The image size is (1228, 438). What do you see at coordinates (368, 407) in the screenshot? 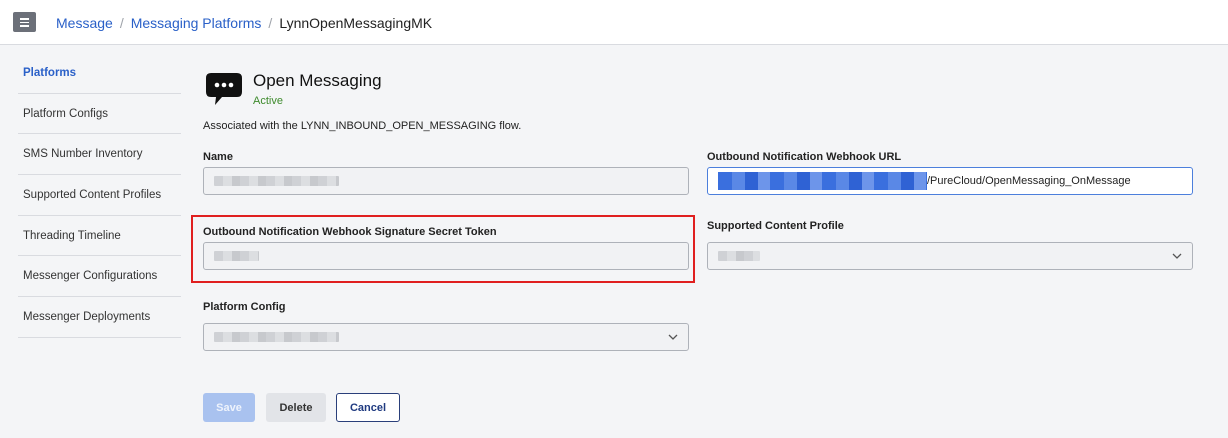
I see `cancel-button: Cancel` at bounding box center [368, 407].